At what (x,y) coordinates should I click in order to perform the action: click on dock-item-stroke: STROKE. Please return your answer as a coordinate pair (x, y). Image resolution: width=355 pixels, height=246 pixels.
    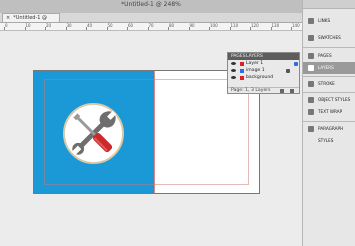
    Looking at the image, I should click on (329, 84).